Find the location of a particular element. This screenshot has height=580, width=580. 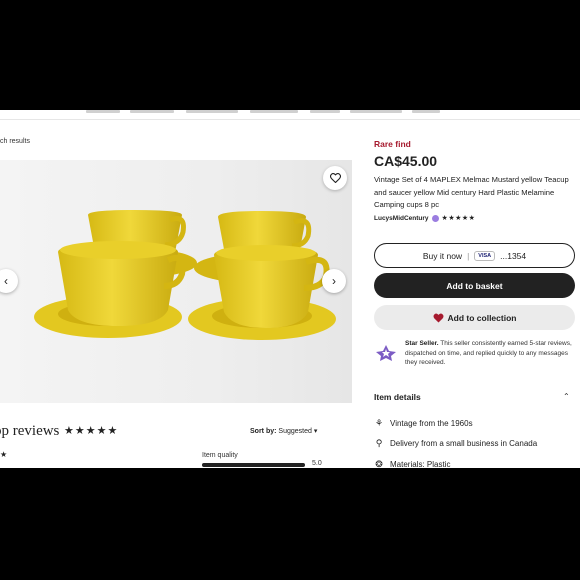

item-details-heading: Item details is located at coordinates (397, 397).